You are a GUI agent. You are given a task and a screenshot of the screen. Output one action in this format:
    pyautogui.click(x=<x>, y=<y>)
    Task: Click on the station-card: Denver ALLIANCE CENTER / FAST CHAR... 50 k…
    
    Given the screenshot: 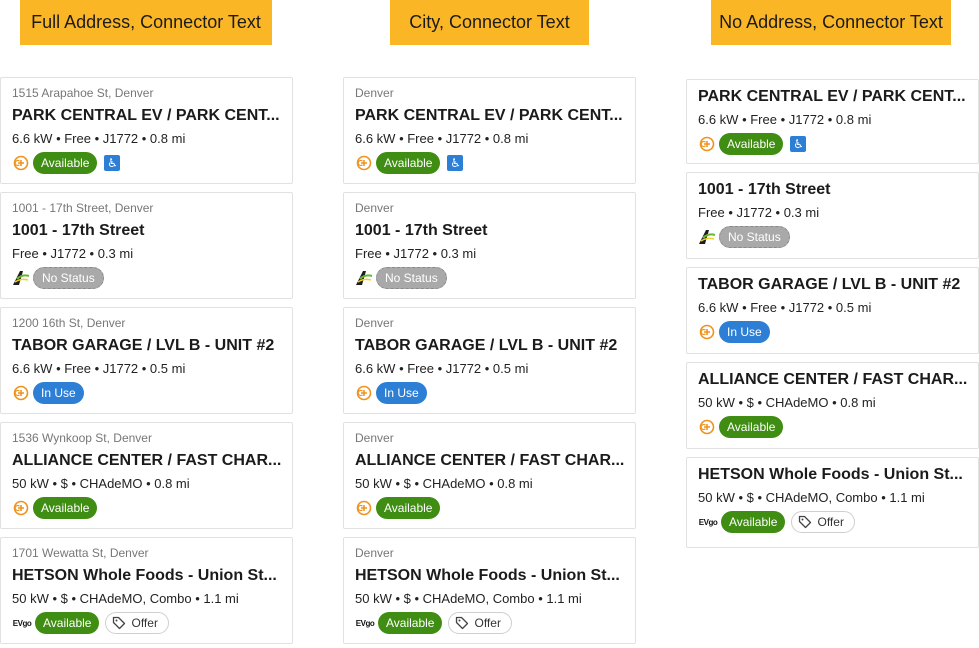 What is the action you would take?
    pyautogui.click(x=489, y=475)
    